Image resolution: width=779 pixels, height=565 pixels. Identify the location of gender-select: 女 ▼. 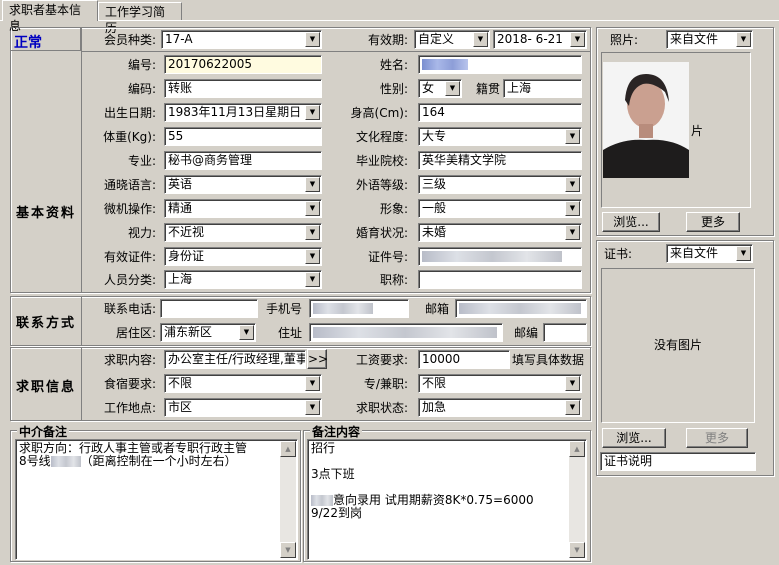
(440, 88).